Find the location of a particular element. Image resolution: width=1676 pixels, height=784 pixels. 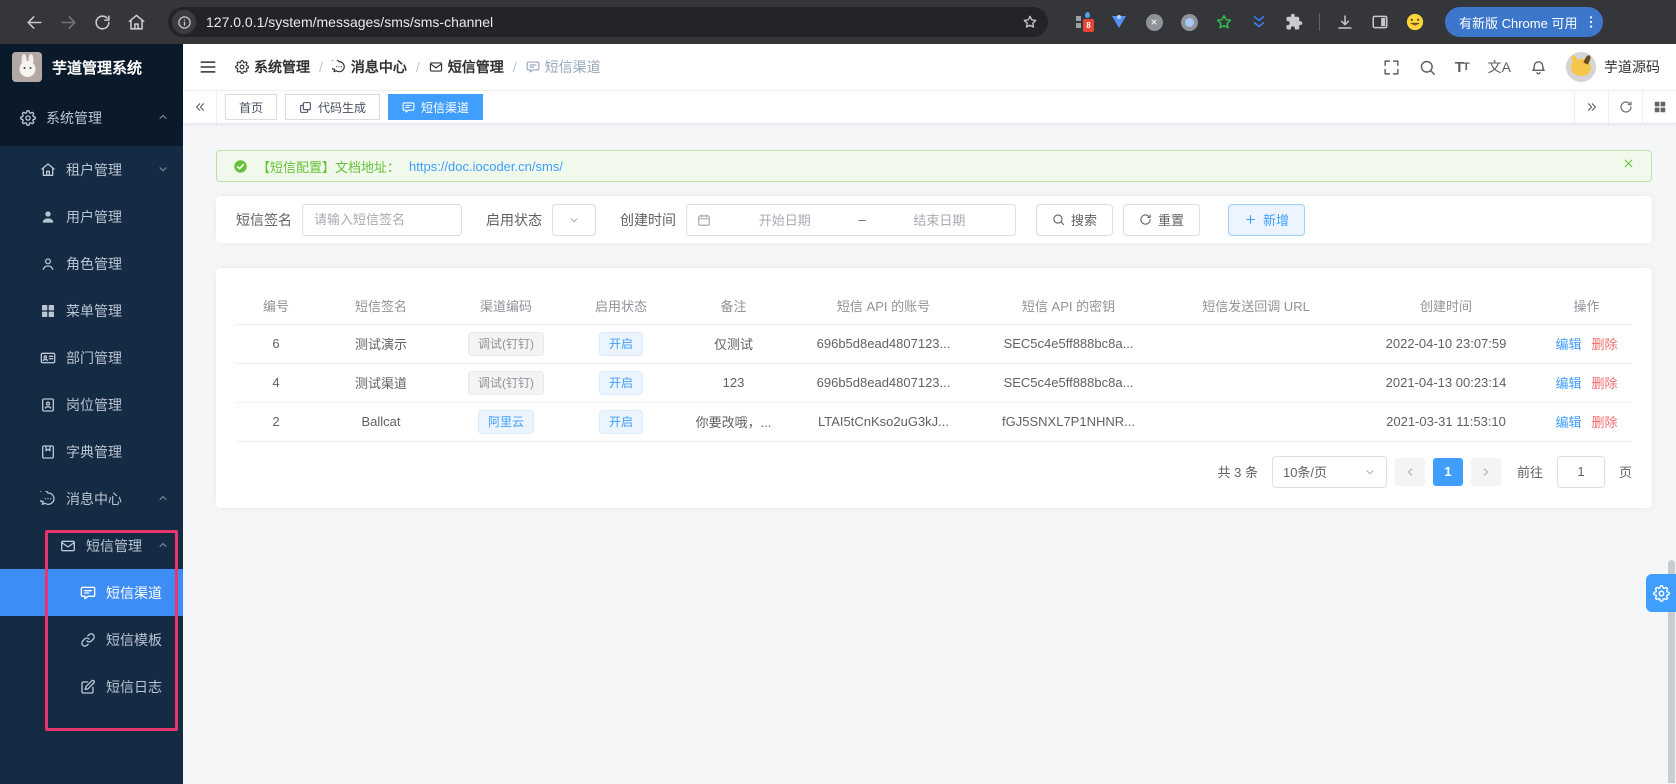

alert-close-icon is located at coordinates (1628, 166).